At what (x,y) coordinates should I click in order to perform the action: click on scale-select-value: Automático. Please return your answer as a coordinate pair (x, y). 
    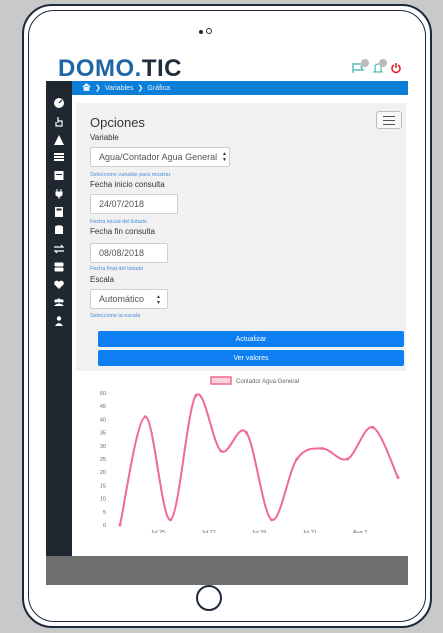
    Looking at the image, I should click on (122, 299).